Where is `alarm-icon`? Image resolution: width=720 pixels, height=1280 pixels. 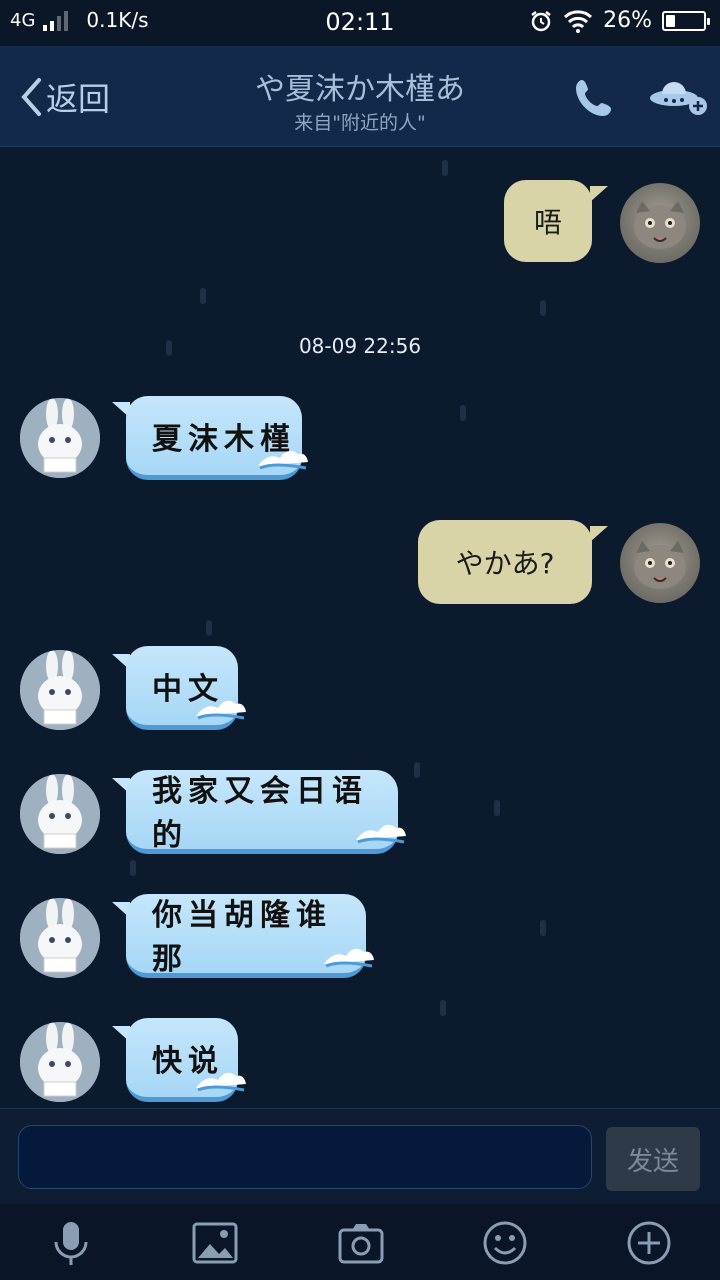 alarm-icon is located at coordinates (541, 20).